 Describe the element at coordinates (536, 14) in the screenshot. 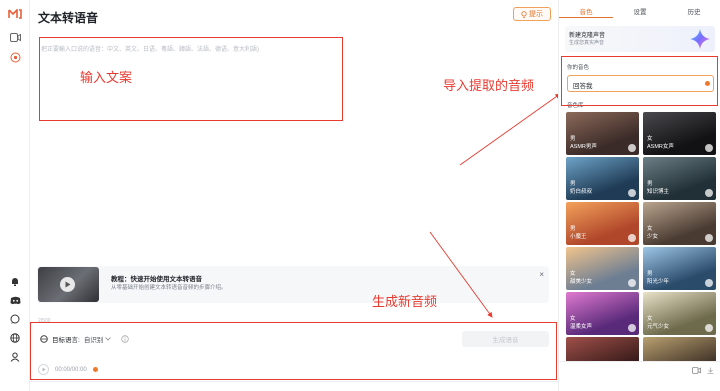

I see `tips-label: 提示` at that location.